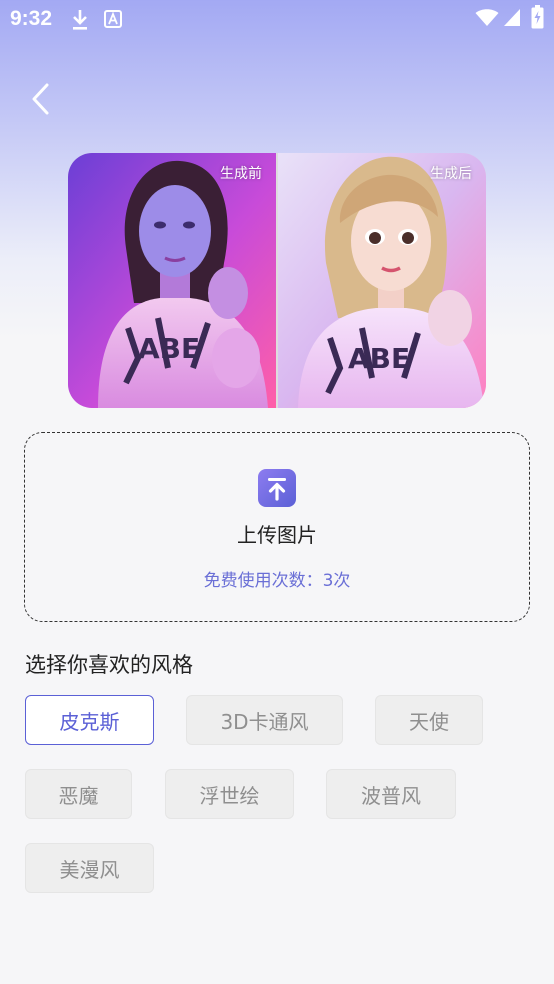 Image resolution: width=554 pixels, height=984 pixels. I want to click on style-chip-angel: 天使, so click(429, 720).